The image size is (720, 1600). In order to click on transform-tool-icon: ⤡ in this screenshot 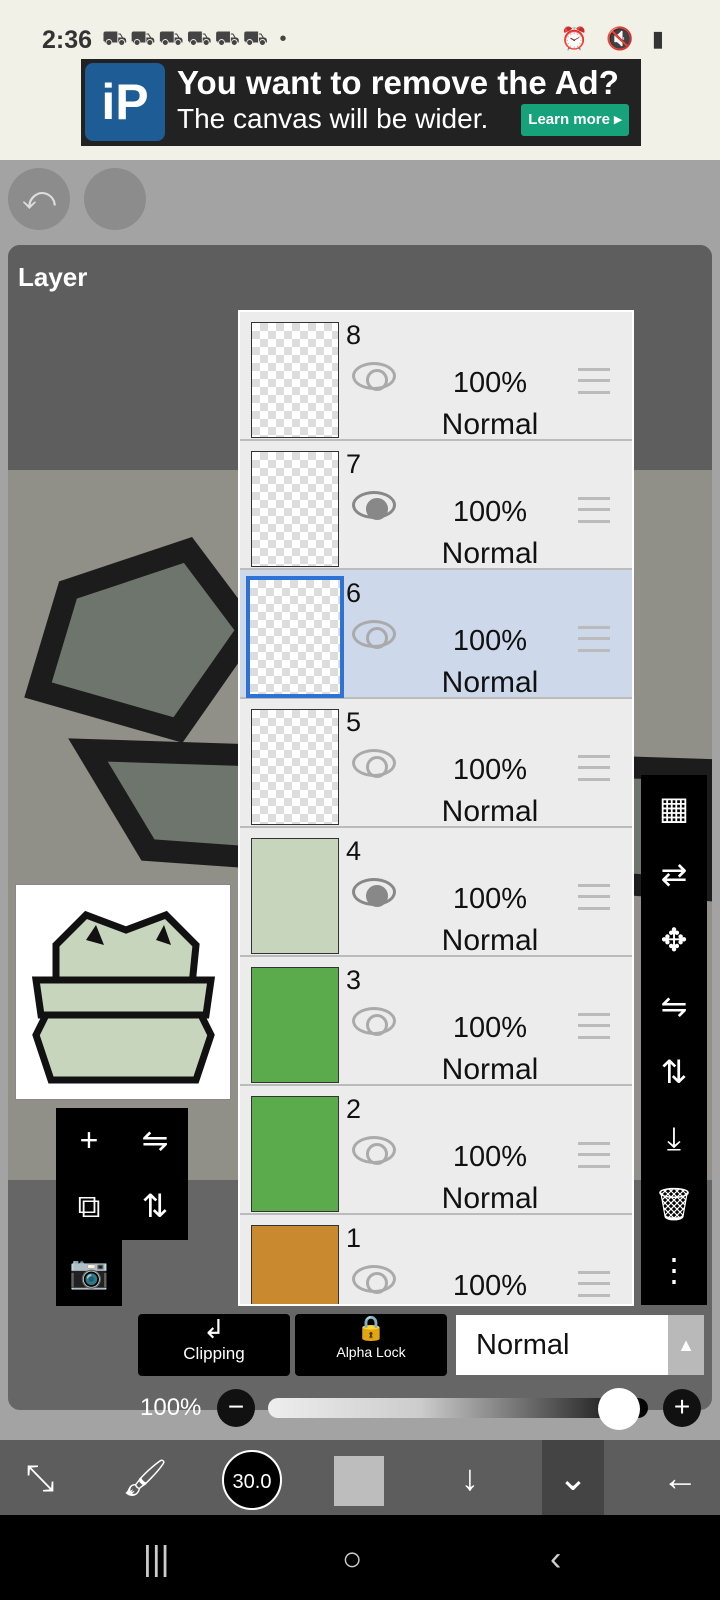, I will do `click(40, 1477)`.